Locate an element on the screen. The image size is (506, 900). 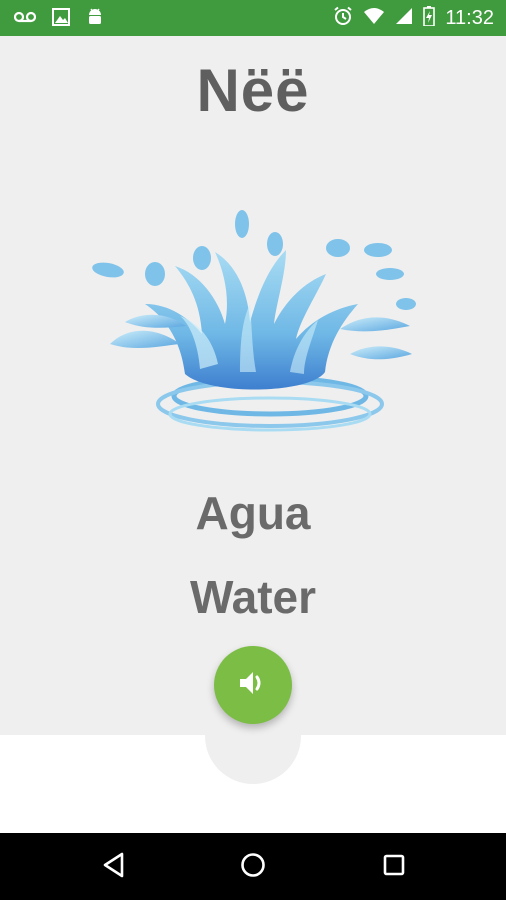
status-bar: 11:32 is located at coordinates (253, 18).